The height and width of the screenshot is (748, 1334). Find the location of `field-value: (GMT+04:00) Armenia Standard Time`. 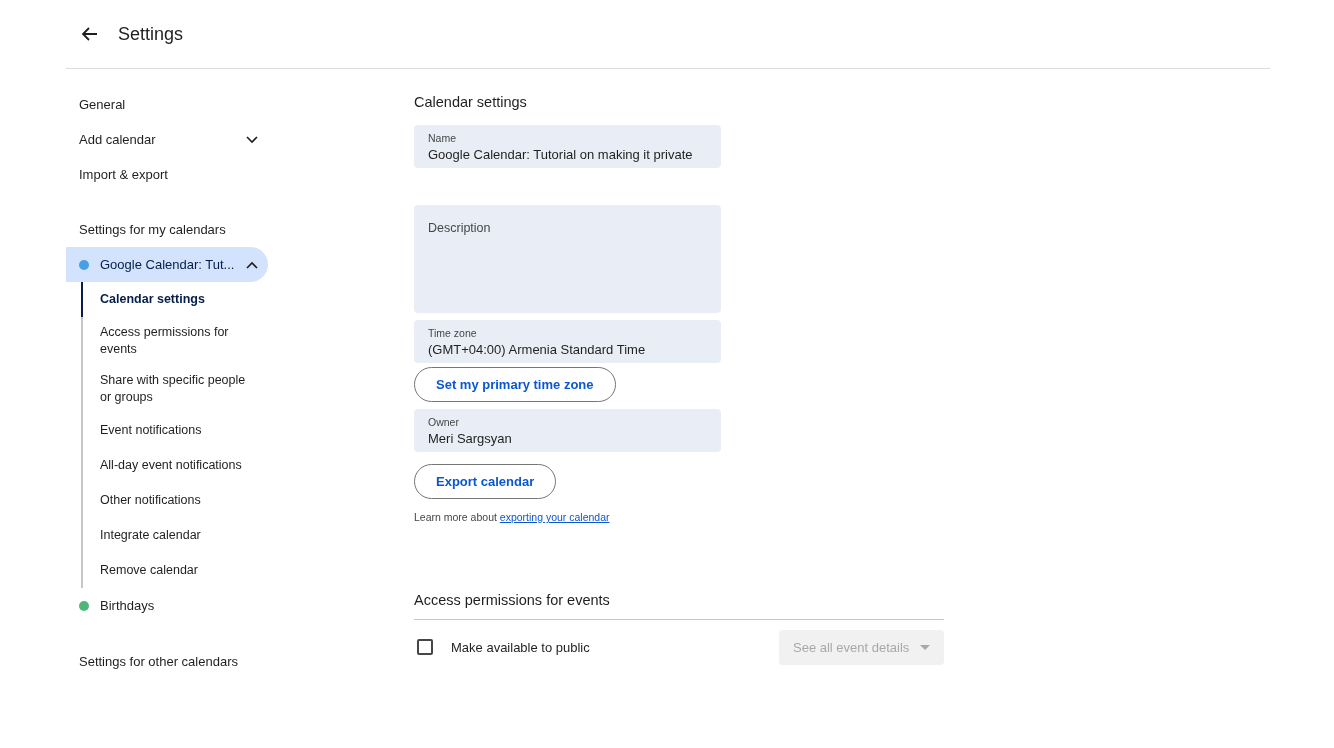

field-value: (GMT+04:00) Armenia Standard Time is located at coordinates (537, 349).